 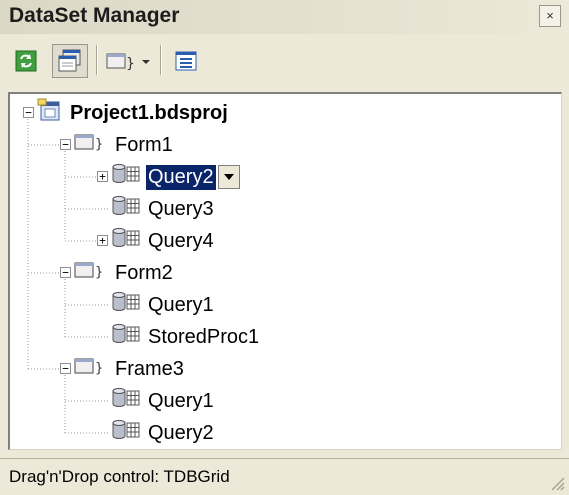 I want to click on tree-node: Project1.bdsproj, so click(x=133, y=113).